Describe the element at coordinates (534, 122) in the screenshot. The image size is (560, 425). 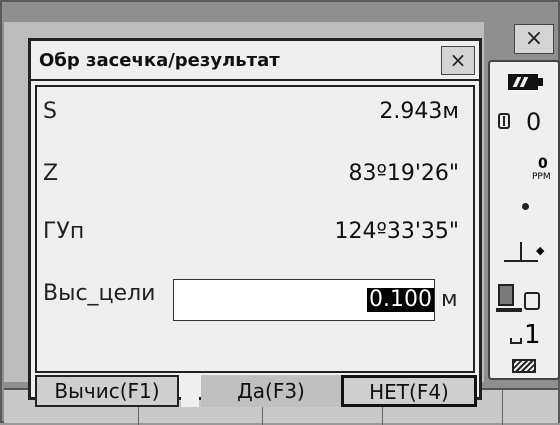
I see `prism-constant: 0` at that location.